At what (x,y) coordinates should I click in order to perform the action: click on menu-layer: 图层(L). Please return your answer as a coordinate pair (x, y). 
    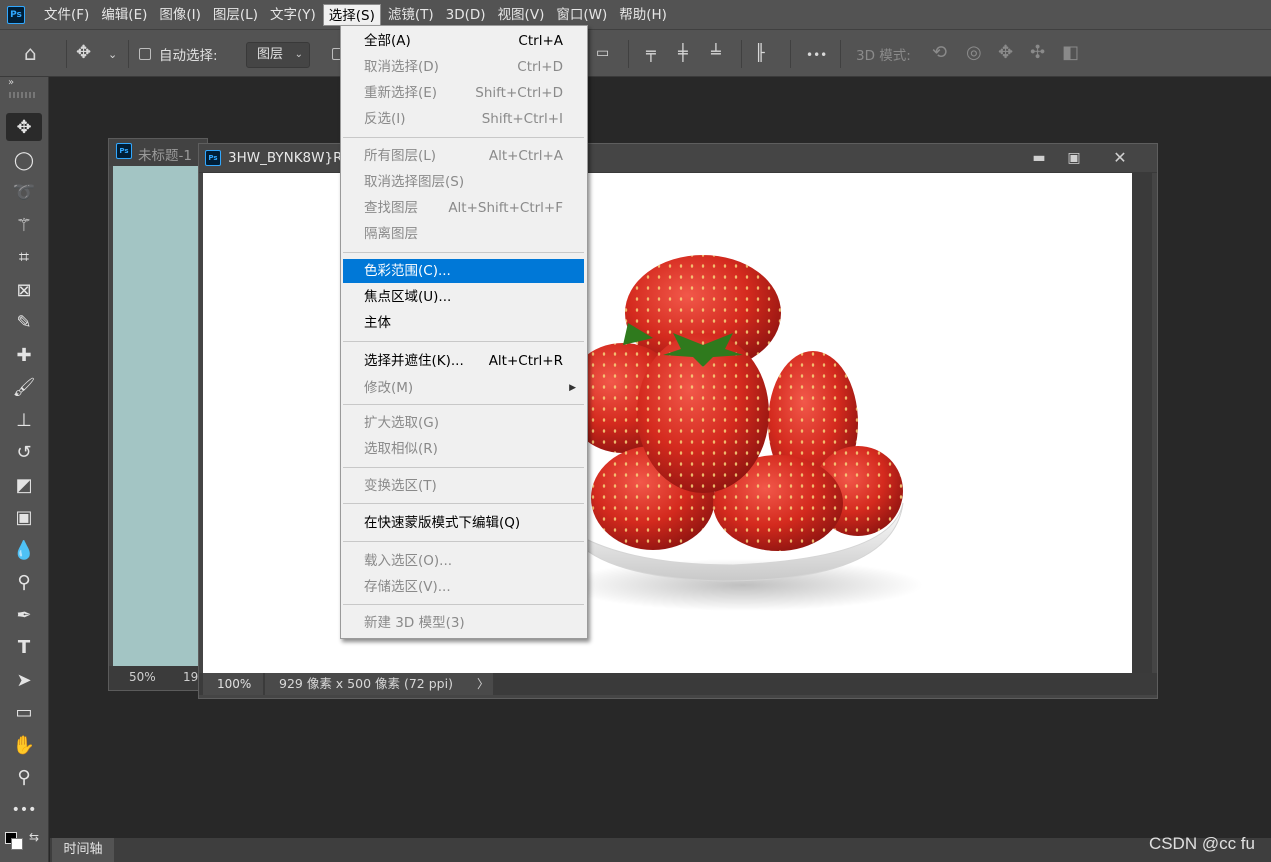
    Looking at the image, I should click on (235, 15).